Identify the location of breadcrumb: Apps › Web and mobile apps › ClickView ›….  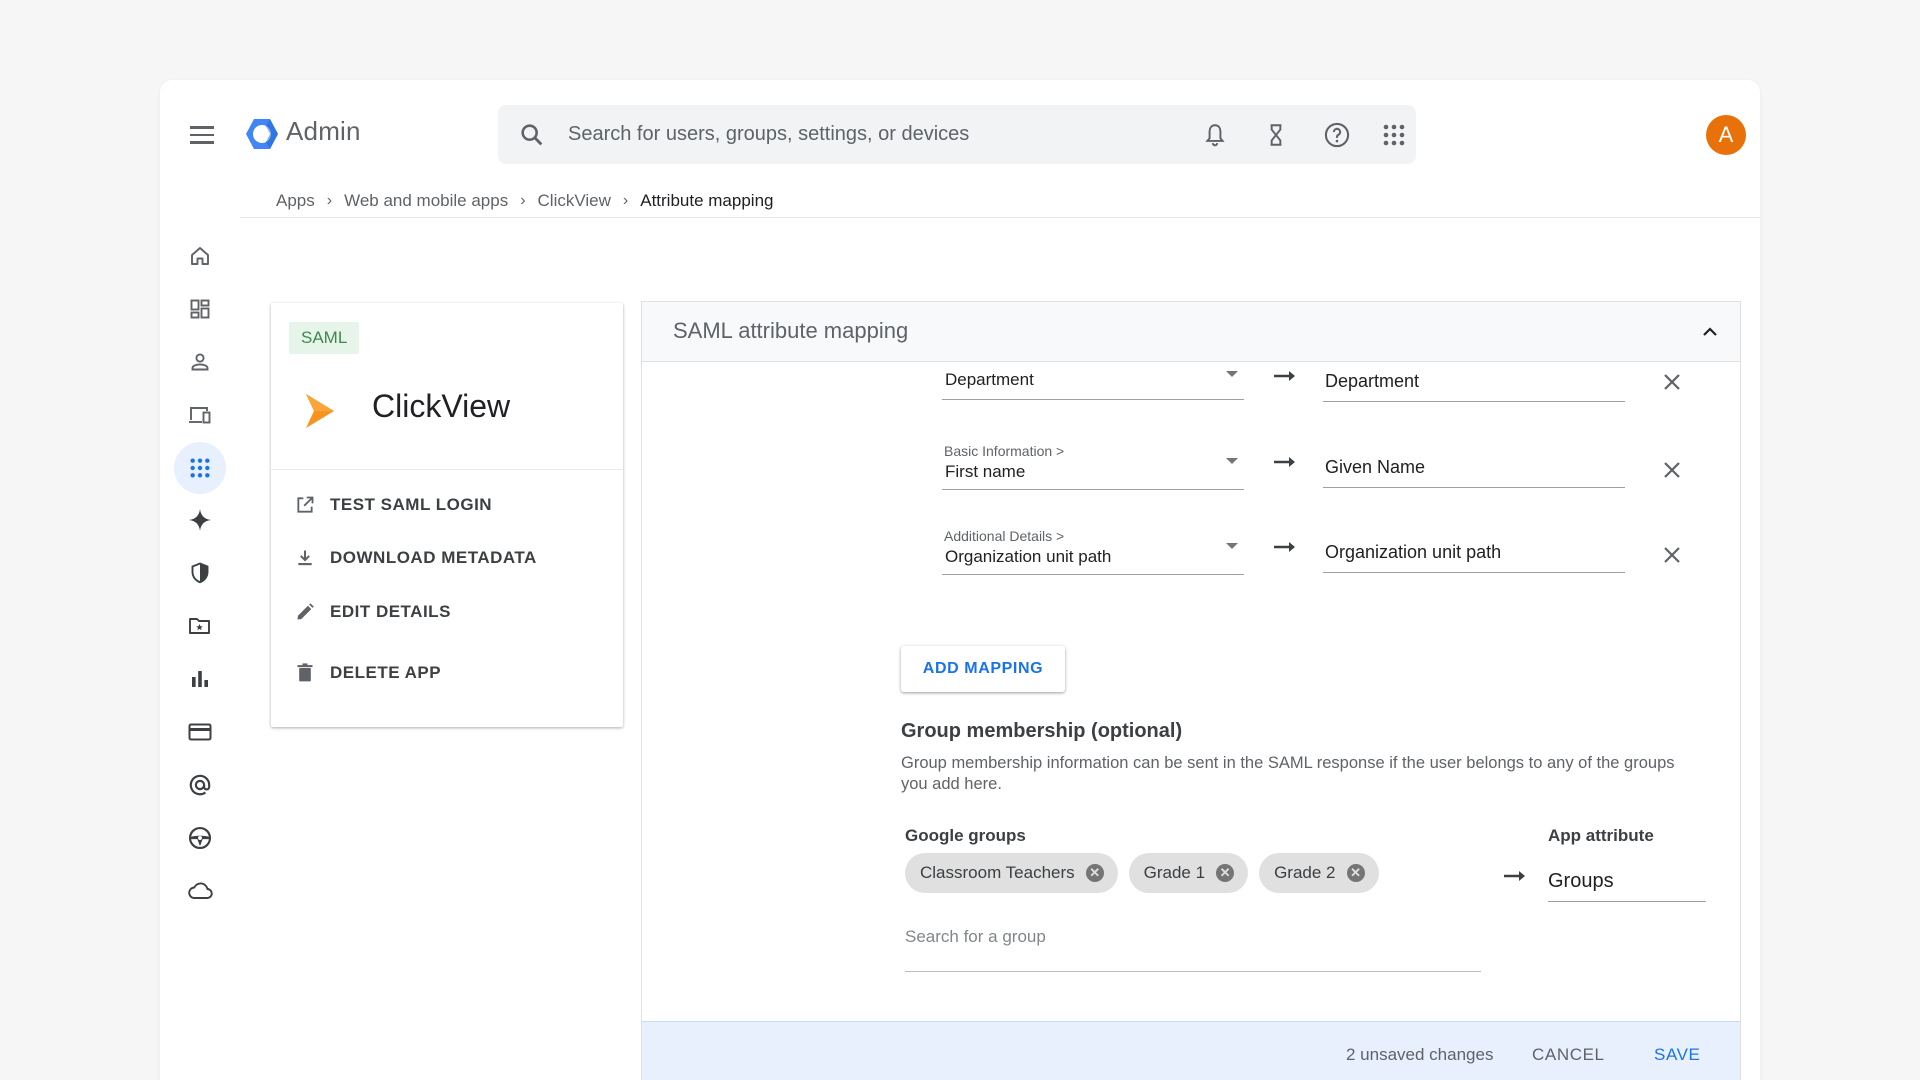
(524, 201).